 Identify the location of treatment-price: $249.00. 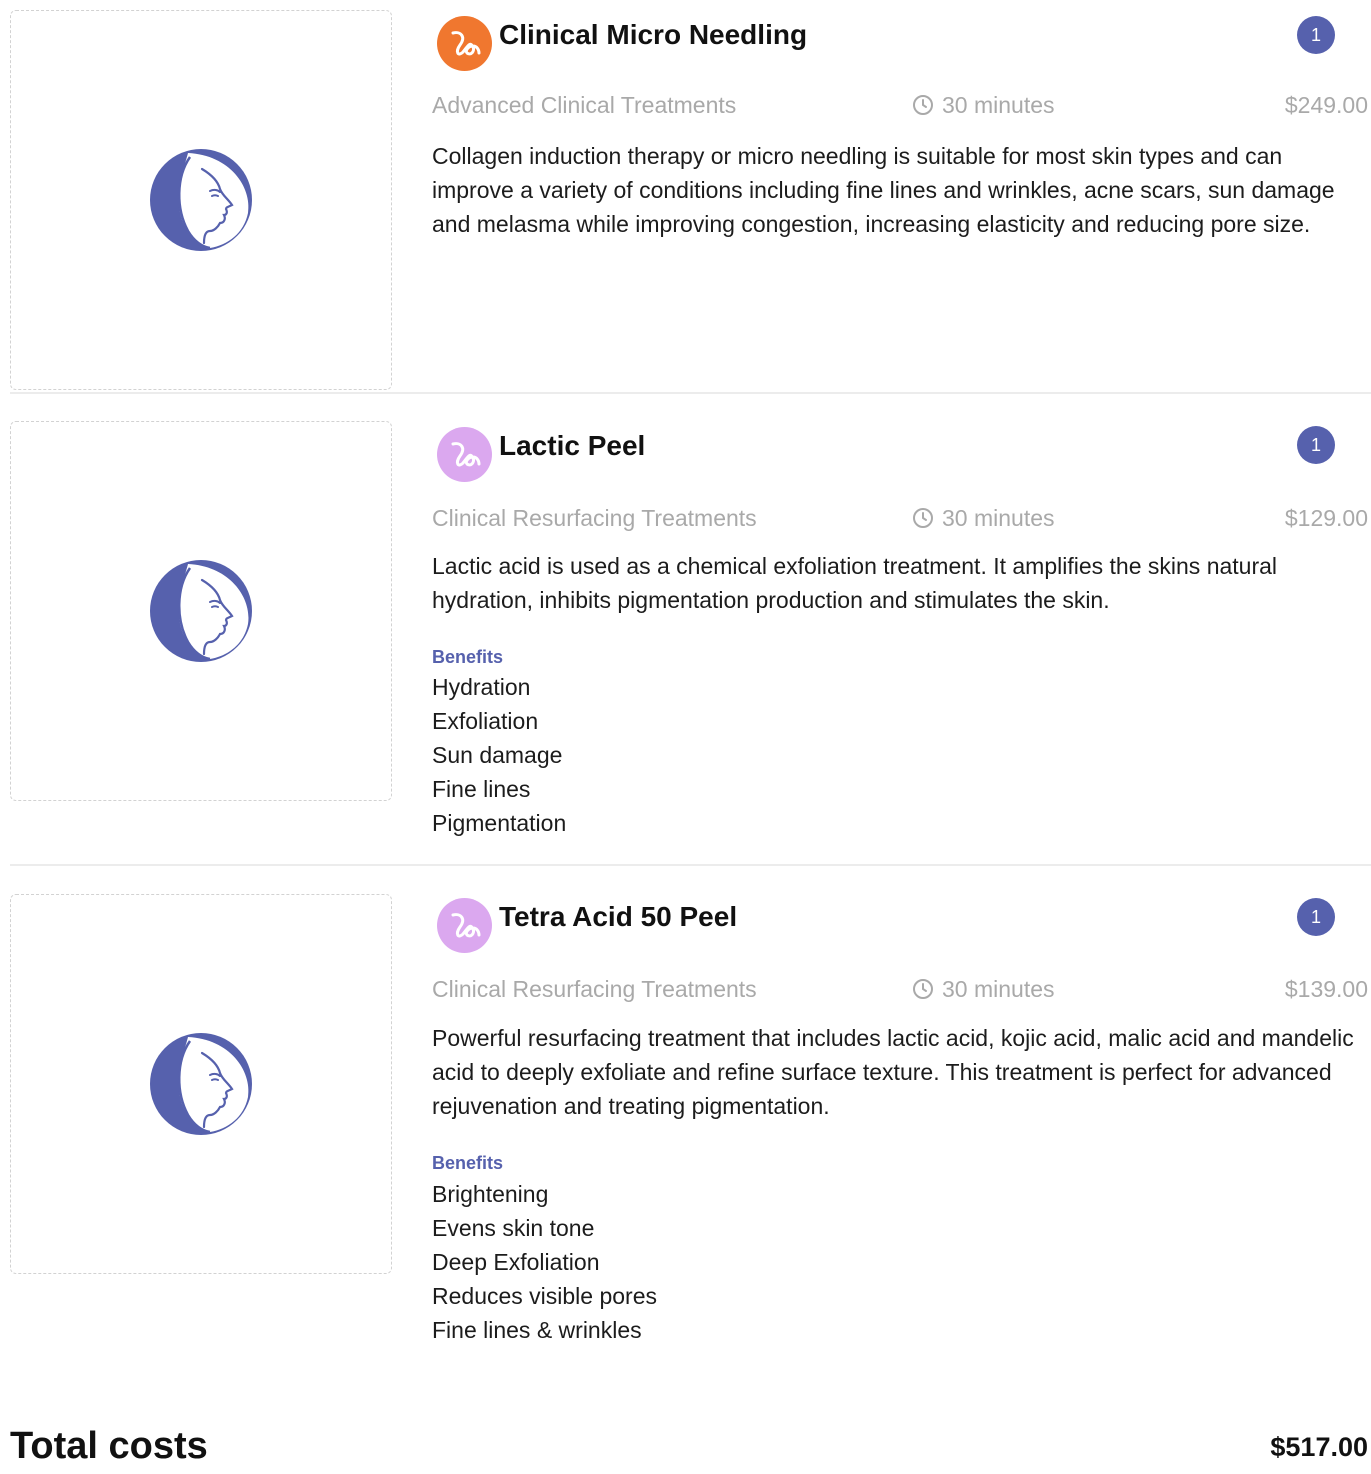
(1326, 105).